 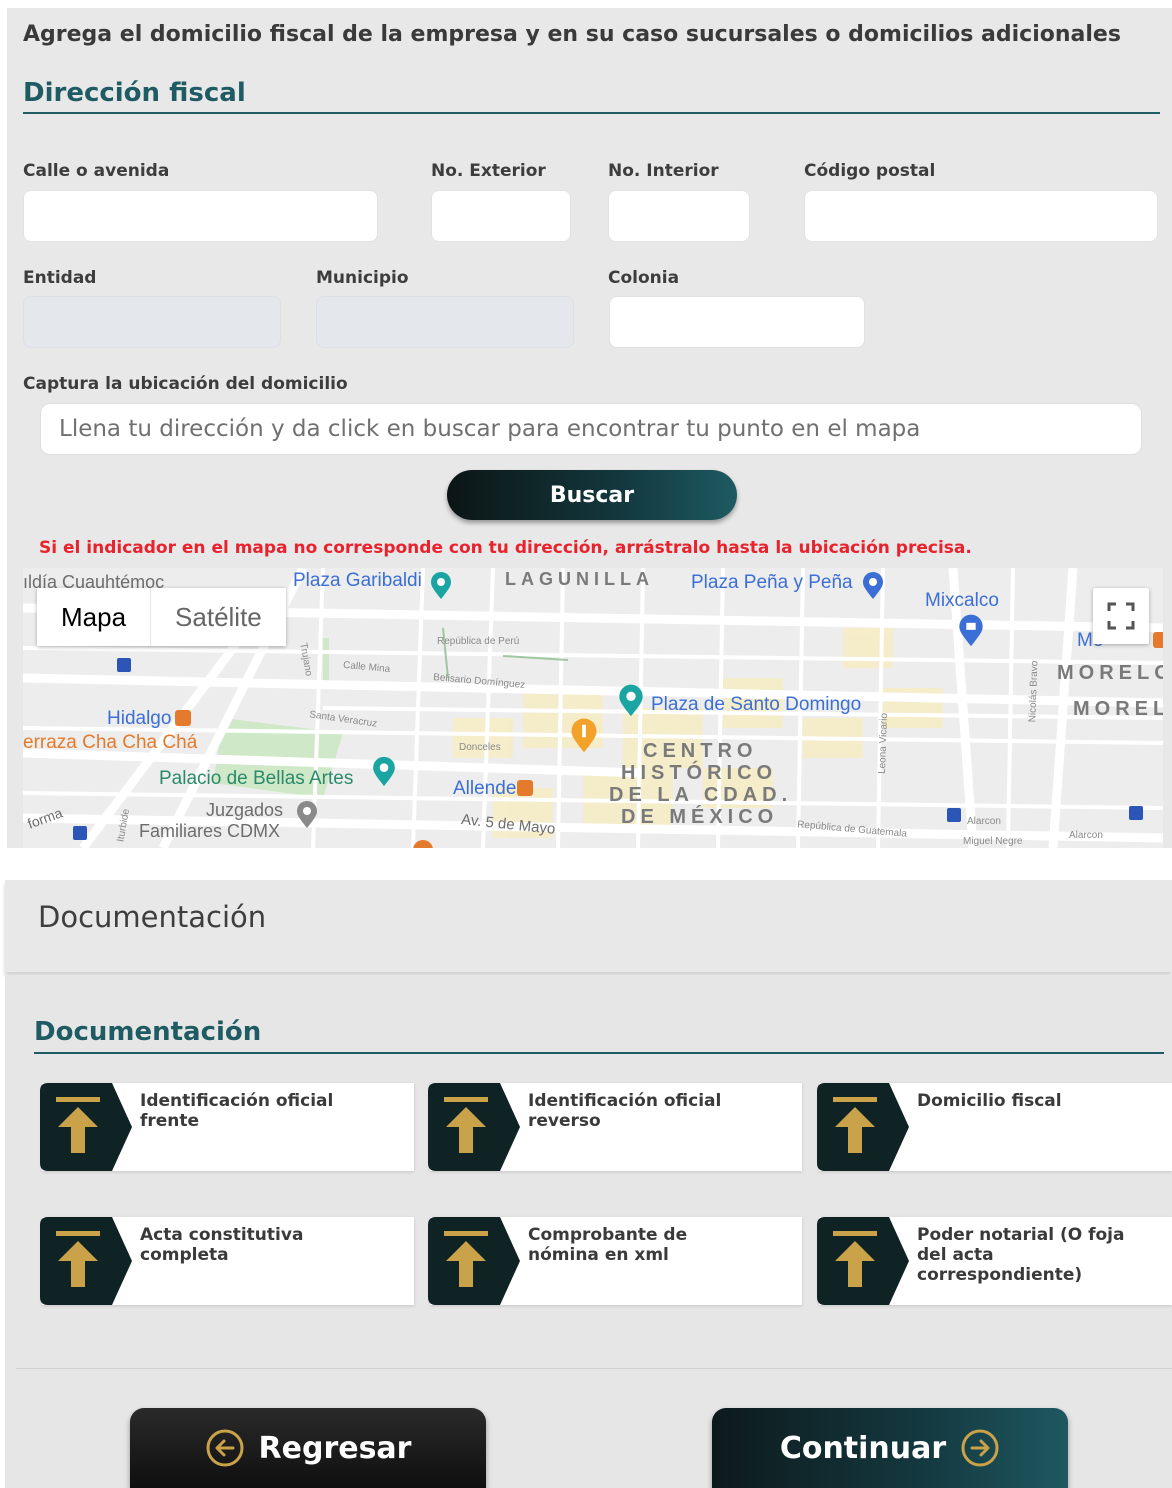 What do you see at coordinates (335, 1448) in the screenshot?
I see `back-button-label: Regresar` at bounding box center [335, 1448].